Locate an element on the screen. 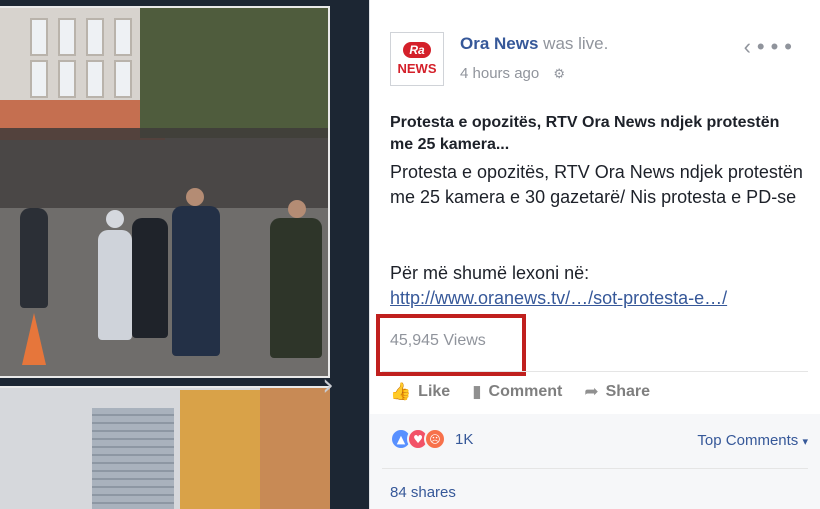  page-name-link: Ora News is located at coordinates (499, 43).